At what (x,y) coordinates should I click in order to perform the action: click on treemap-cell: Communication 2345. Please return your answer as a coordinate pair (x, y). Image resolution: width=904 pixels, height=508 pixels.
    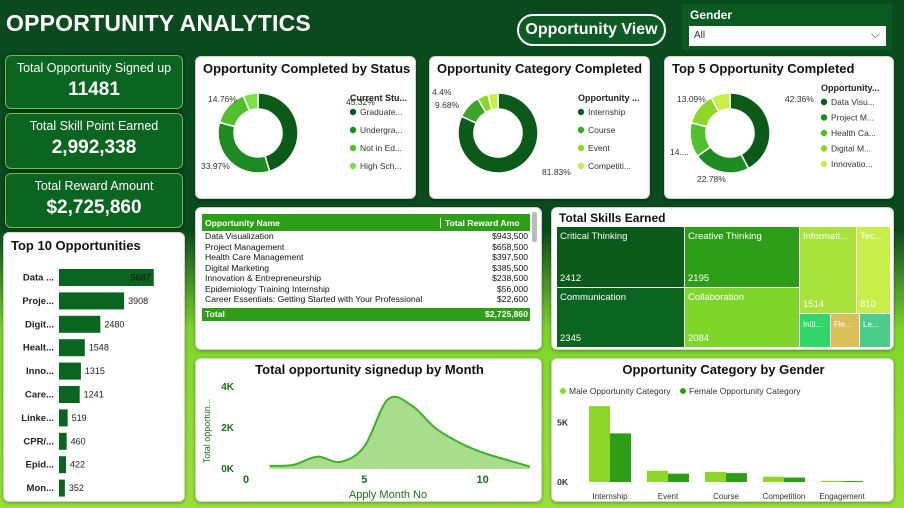
    Looking at the image, I should click on (620, 317).